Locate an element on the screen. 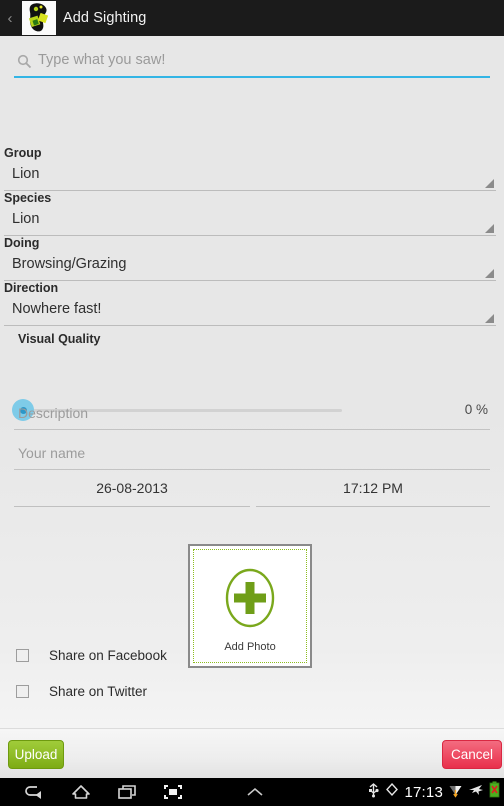  description-placeholder: Description is located at coordinates (53, 413).